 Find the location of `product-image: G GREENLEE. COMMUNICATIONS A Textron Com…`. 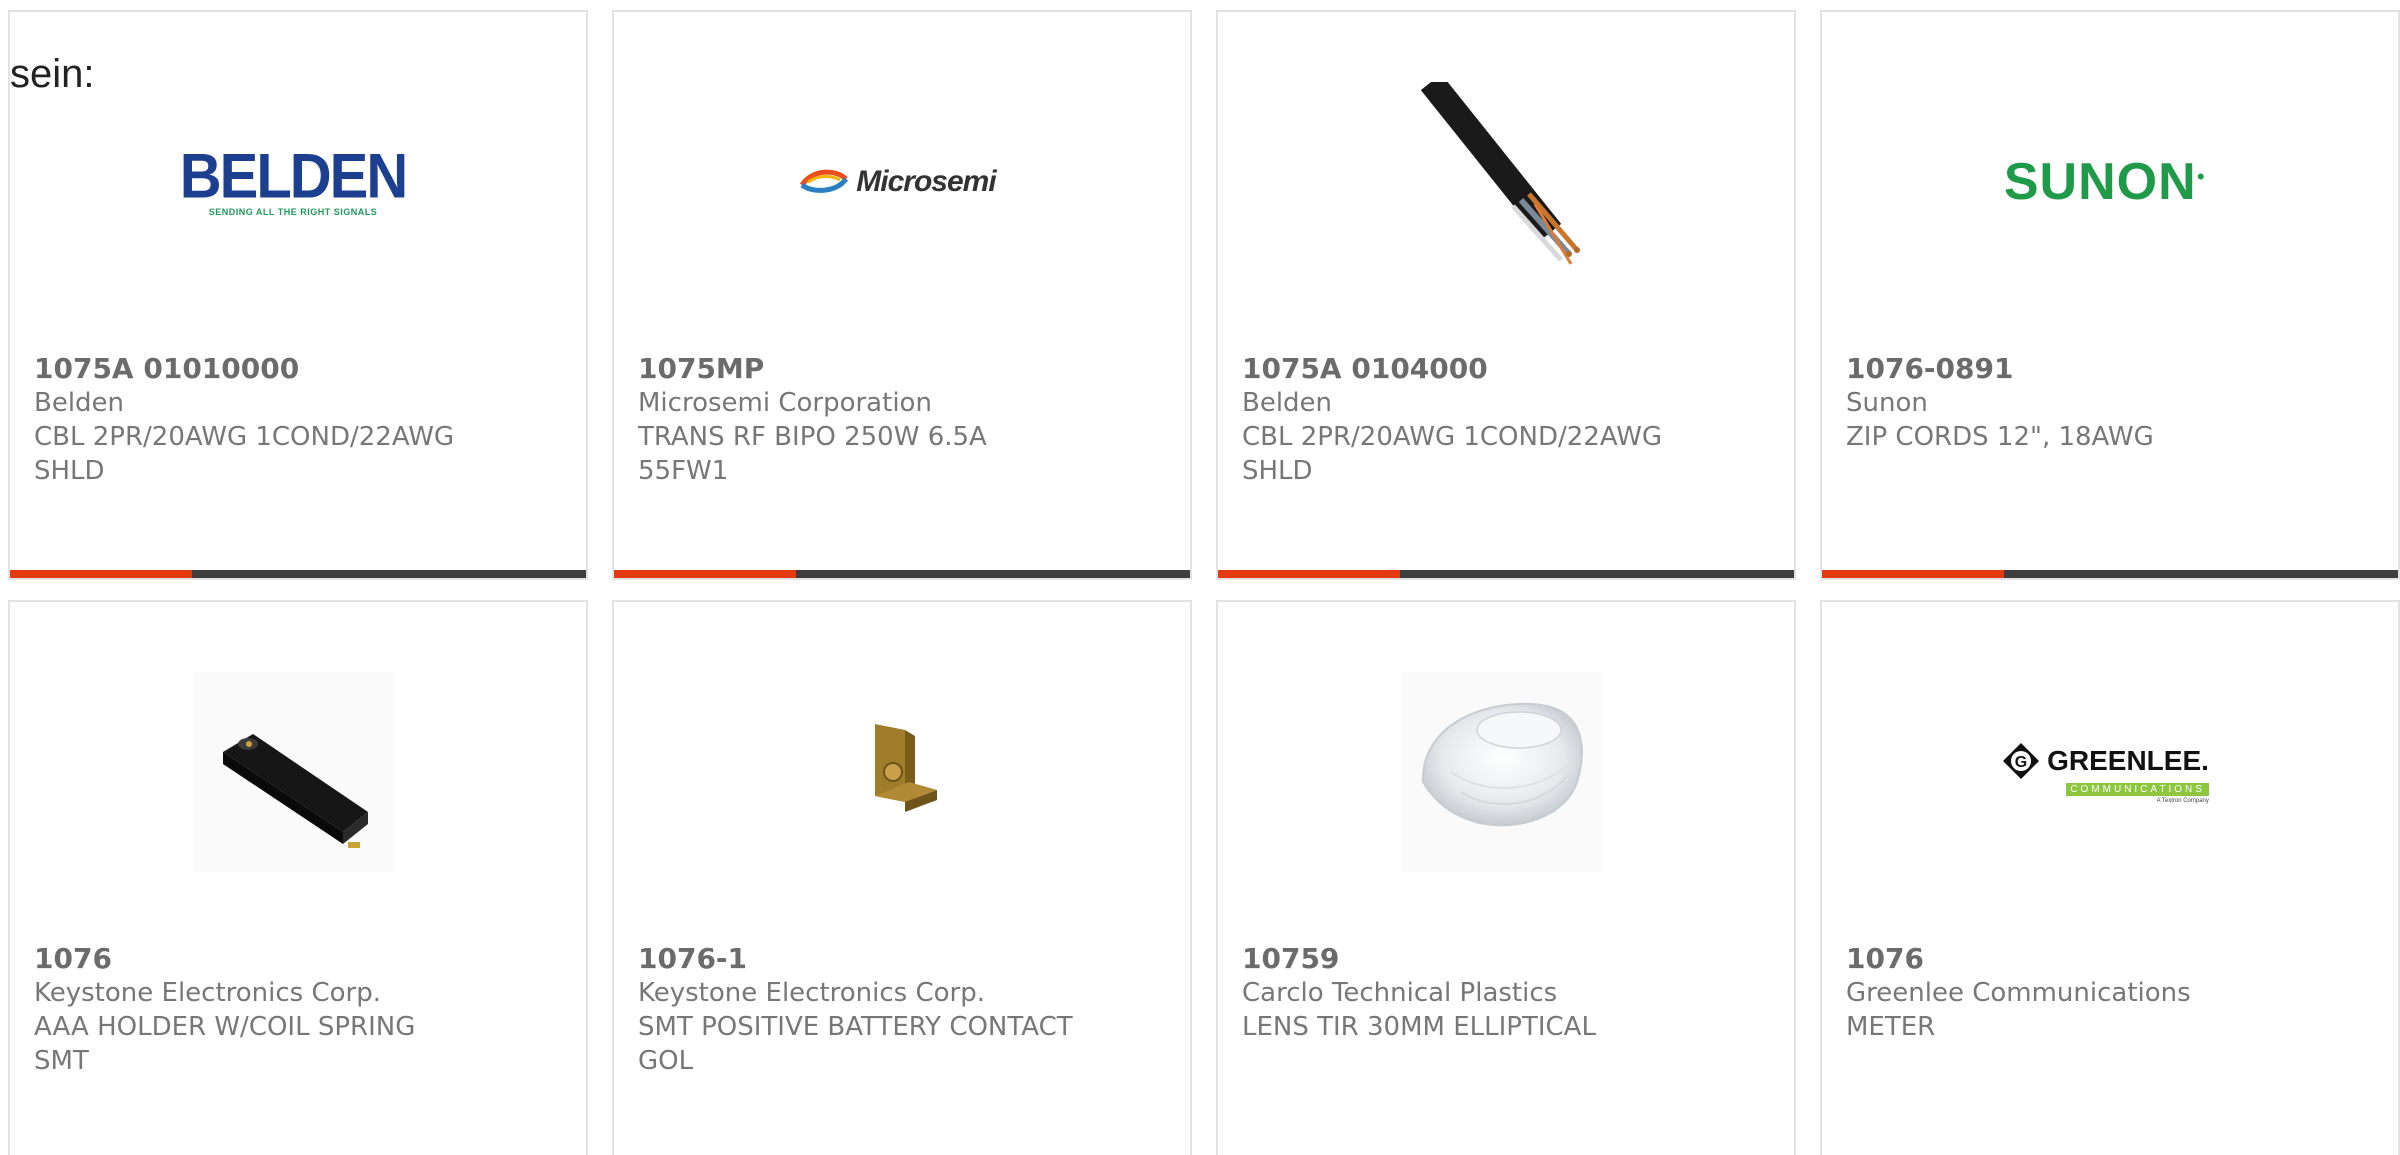

product-image: G GREENLEE. COMMUNICATIONS A Textron Com… is located at coordinates (2106, 772).